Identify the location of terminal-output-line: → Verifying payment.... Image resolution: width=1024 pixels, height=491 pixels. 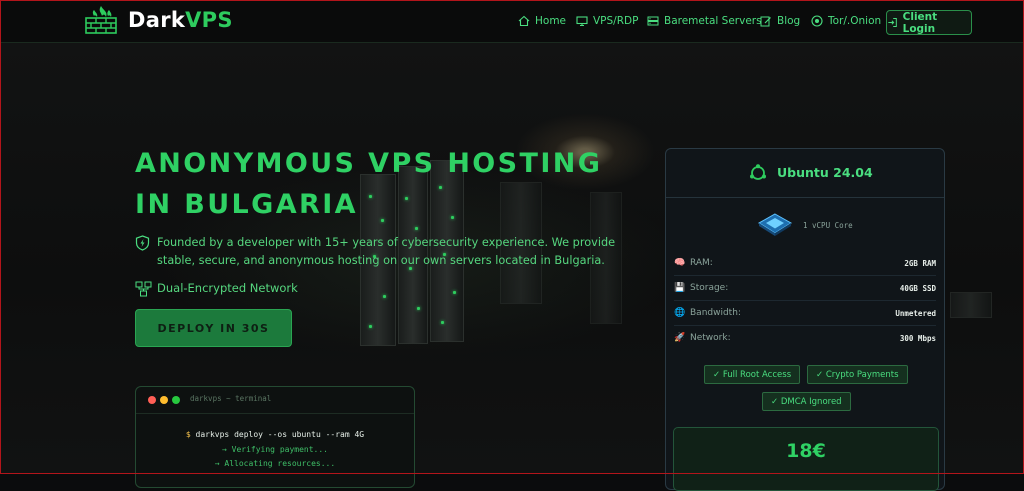
(275, 449).